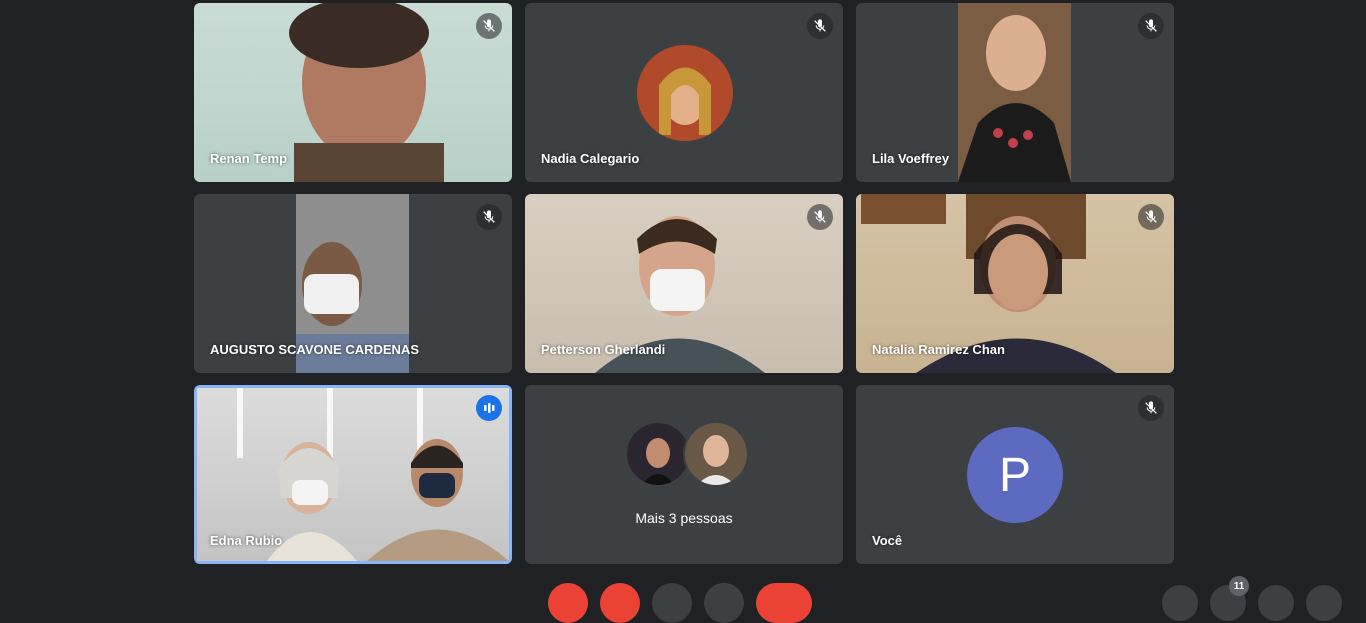 This screenshot has width=1366, height=623. I want to click on info-icon, so click(1180, 603).